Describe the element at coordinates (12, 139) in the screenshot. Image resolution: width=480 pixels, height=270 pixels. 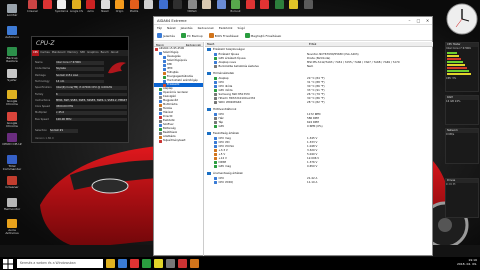
I see `desktop-icon: CPUID CPU-Z` at that location.